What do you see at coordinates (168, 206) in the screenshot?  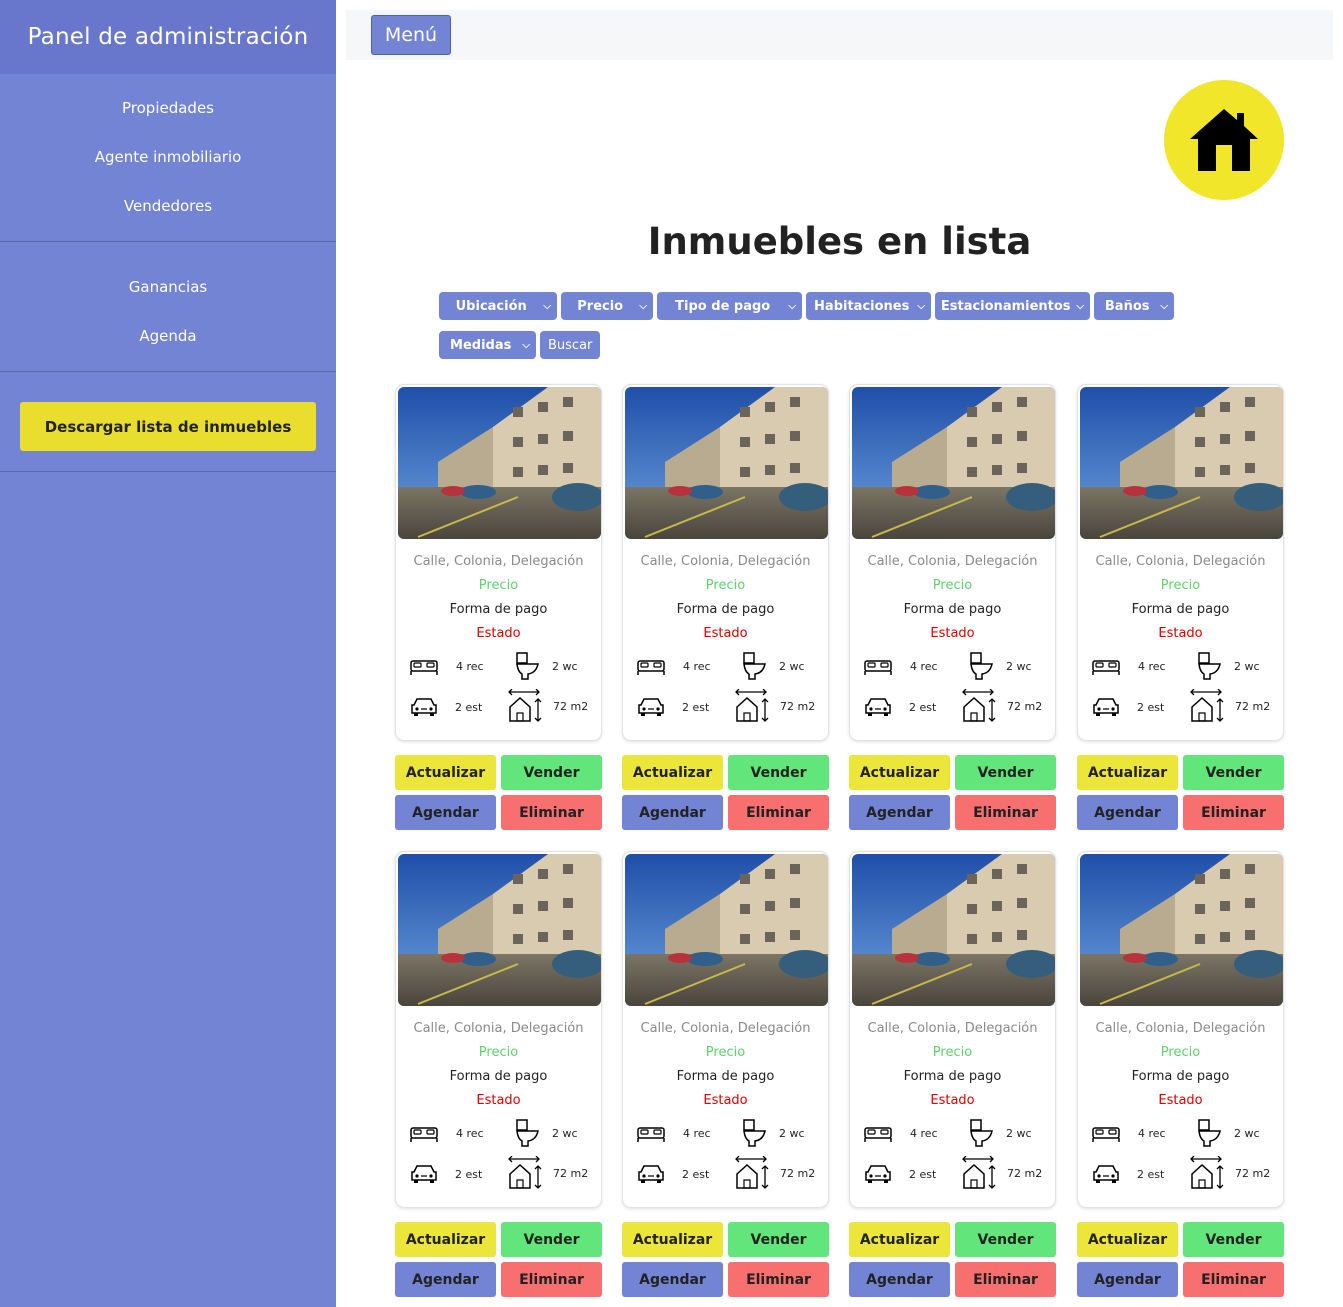 I see `sidebar-item-vendedores: Vendedores` at bounding box center [168, 206].